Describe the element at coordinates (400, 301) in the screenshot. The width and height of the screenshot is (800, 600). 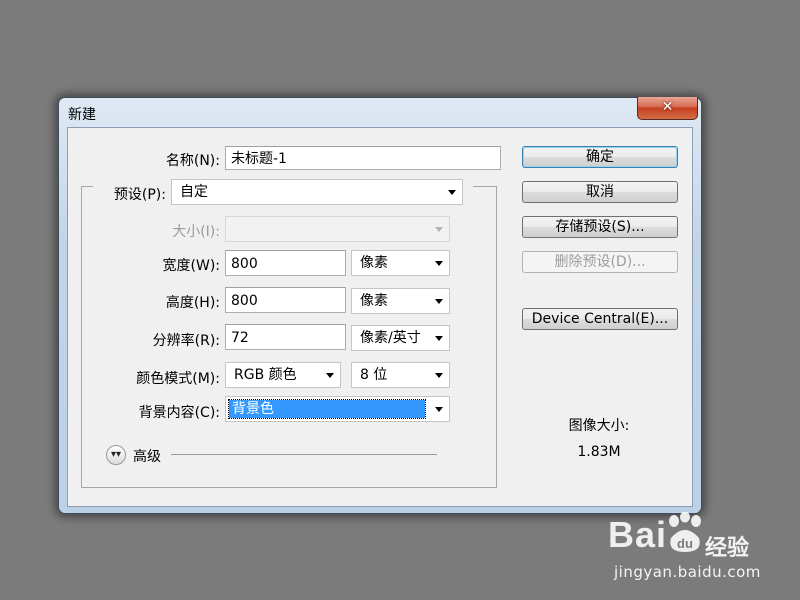
I see `height-unit-select: 像素` at that location.